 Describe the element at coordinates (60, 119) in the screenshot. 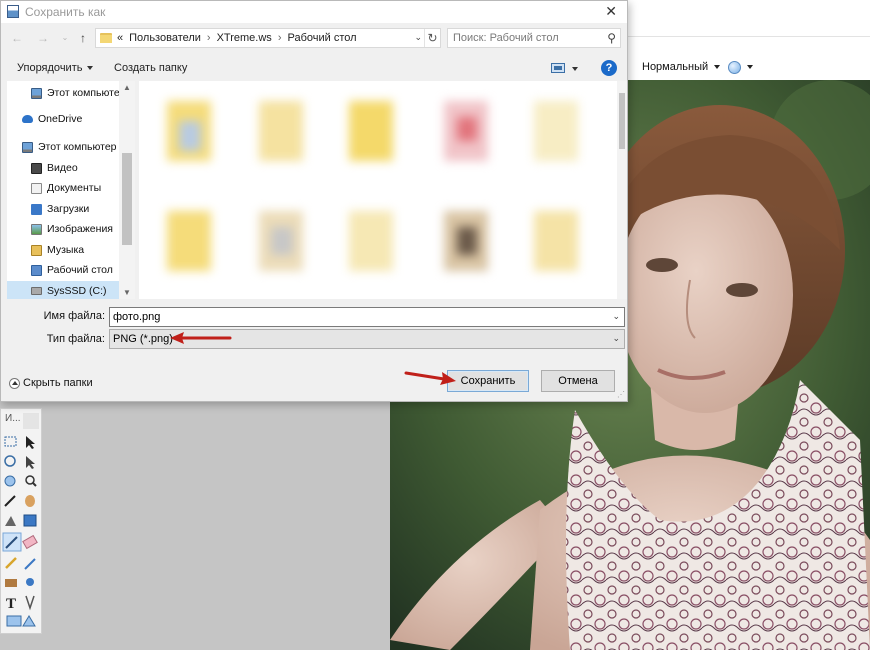

I see `tree-item-label: OneDrive` at that location.